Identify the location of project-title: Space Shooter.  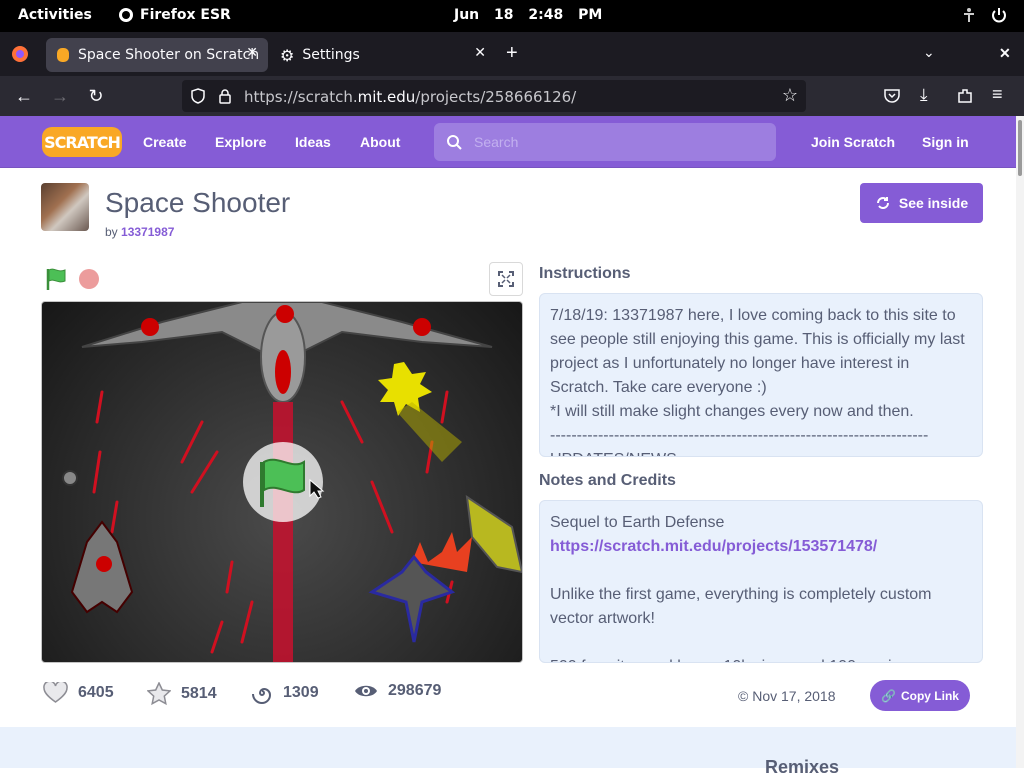
(198, 202).